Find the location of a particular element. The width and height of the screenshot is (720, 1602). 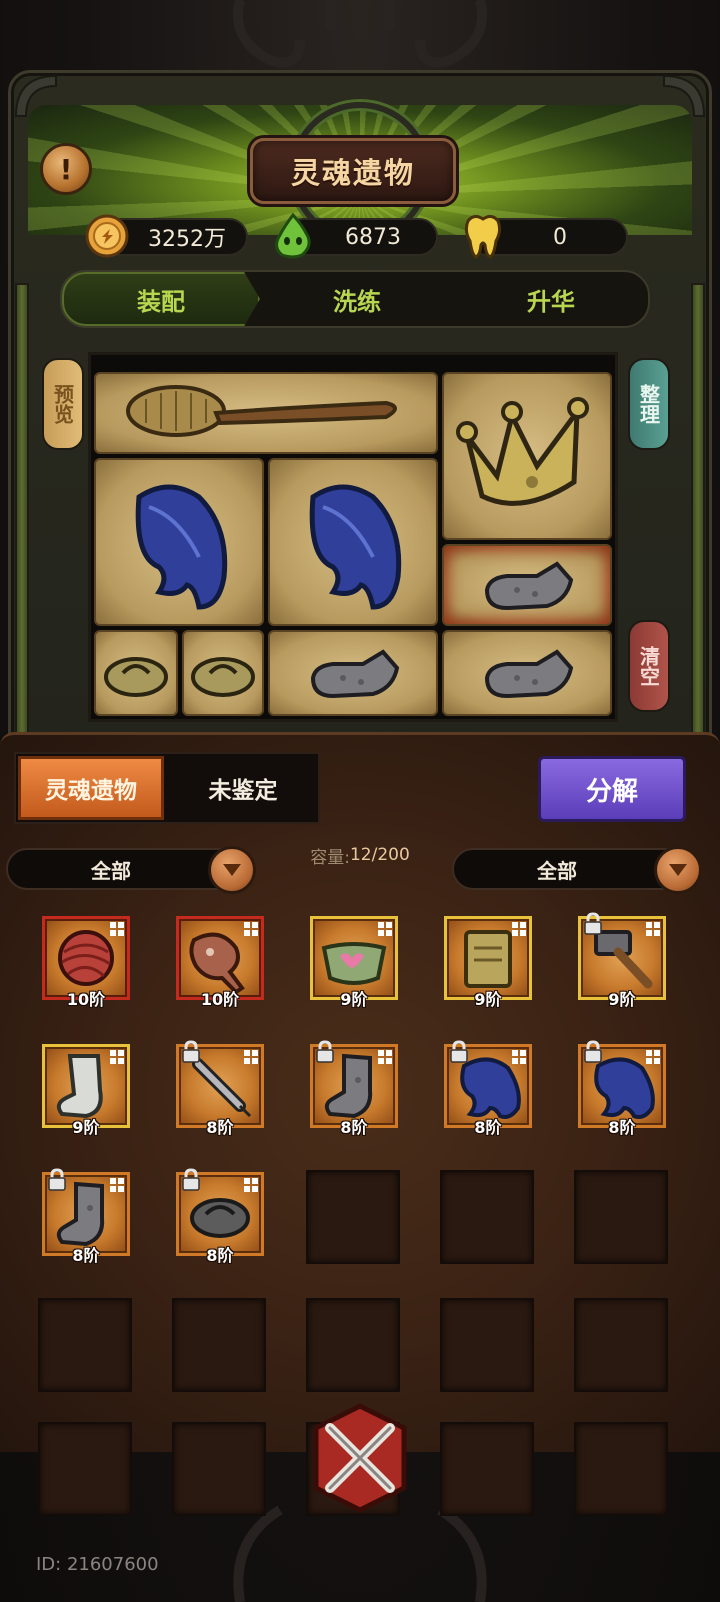

clear-button-label: 清空 is located at coordinates (648, 666).